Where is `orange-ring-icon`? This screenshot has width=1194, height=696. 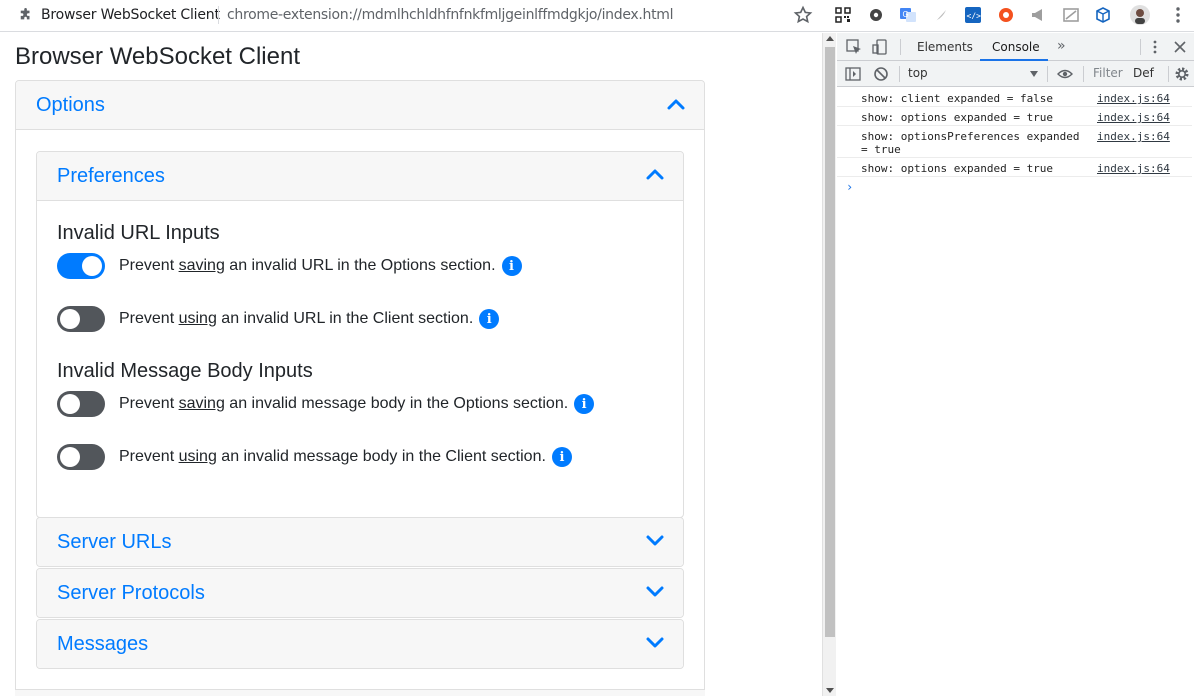
orange-ring-icon is located at coordinates (1006, 15).